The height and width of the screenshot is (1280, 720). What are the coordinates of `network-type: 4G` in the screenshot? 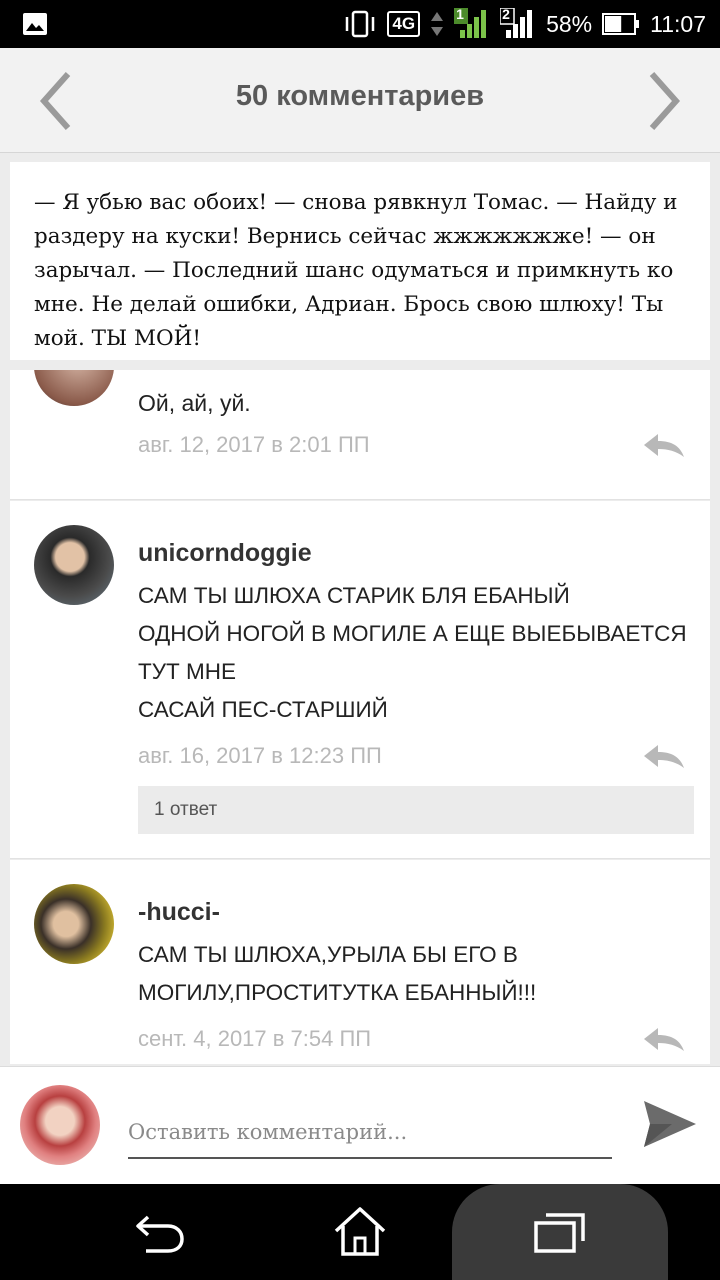 It's located at (404, 24).